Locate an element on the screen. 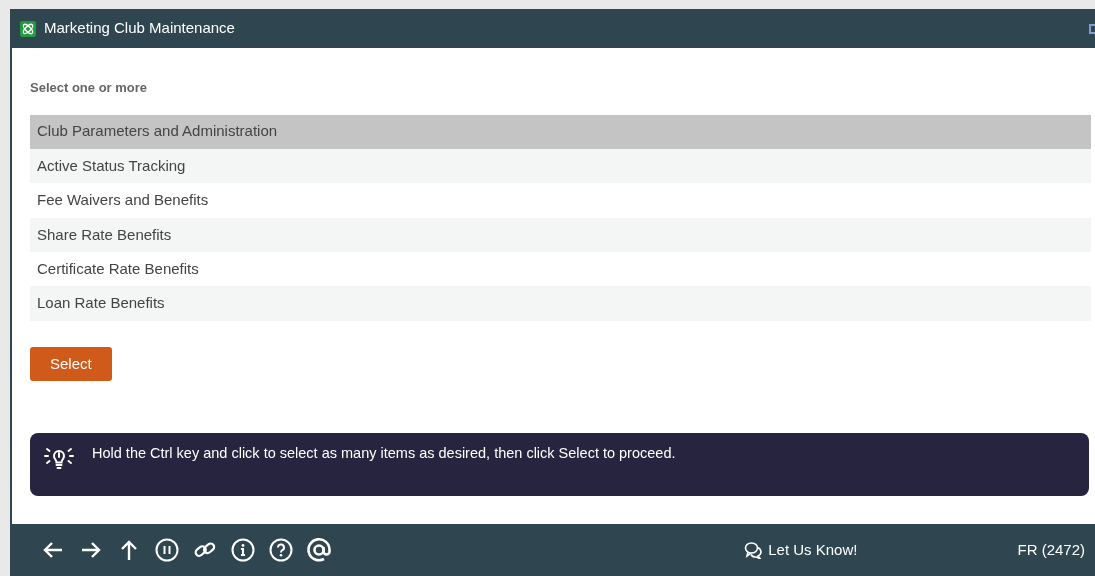 The width and height of the screenshot is (1095, 576). list-item: Club Parameters and Administration is located at coordinates (560, 131).